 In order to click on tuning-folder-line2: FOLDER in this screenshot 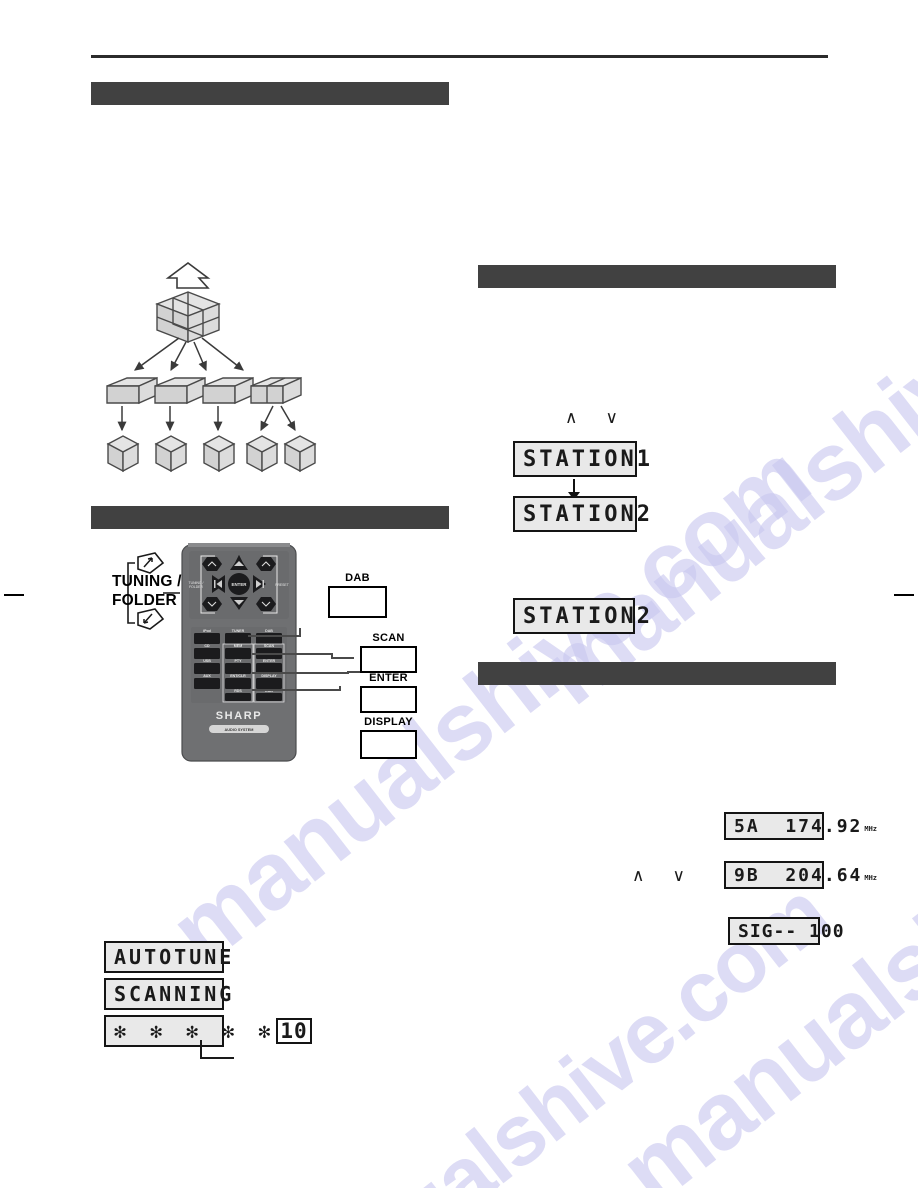, I will do `click(144, 600)`.